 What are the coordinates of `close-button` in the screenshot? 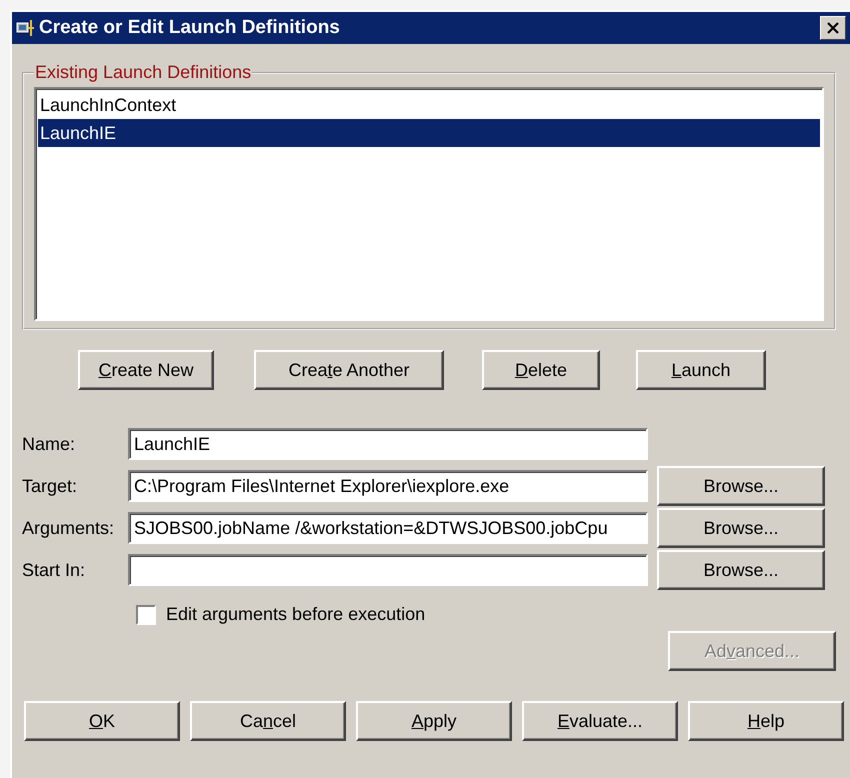 It's located at (833, 28).